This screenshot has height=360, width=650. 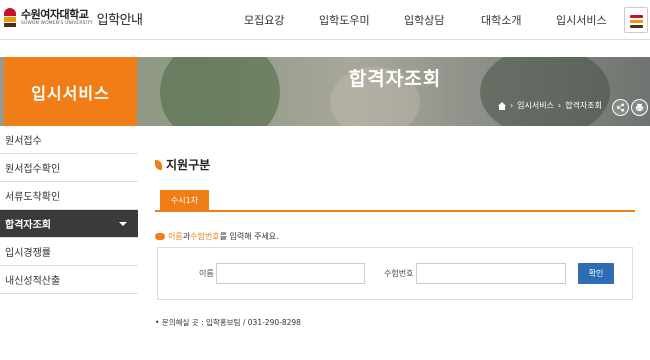 I want to click on nav-item-admission-guide: 모집요강, so click(x=264, y=20).